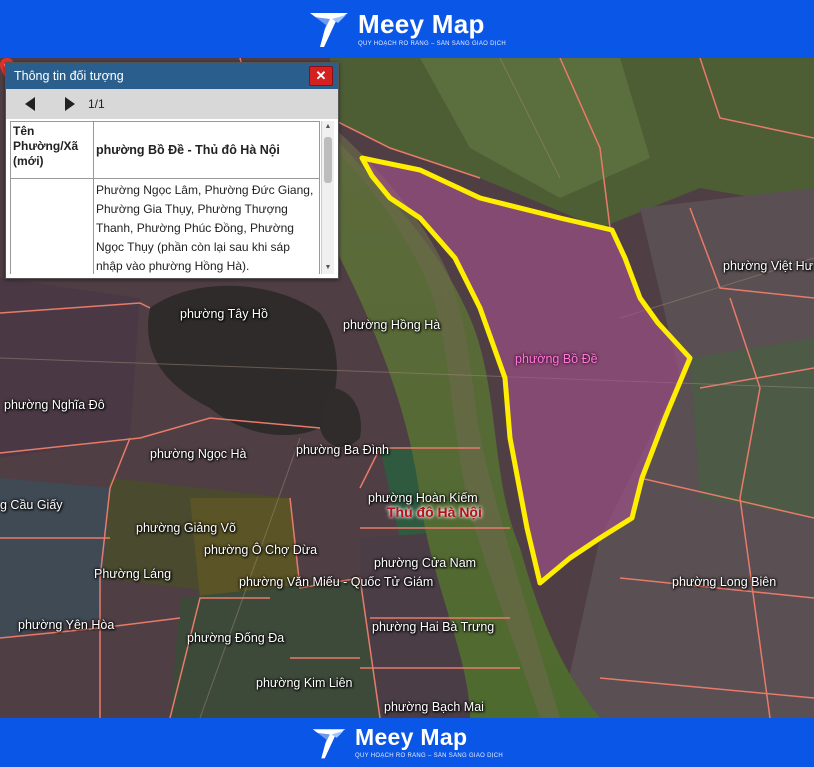 This screenshot has width=814, height=767. I want to click on map-label-yen-hoa: phường Yên Hòa, so click(66, 625).